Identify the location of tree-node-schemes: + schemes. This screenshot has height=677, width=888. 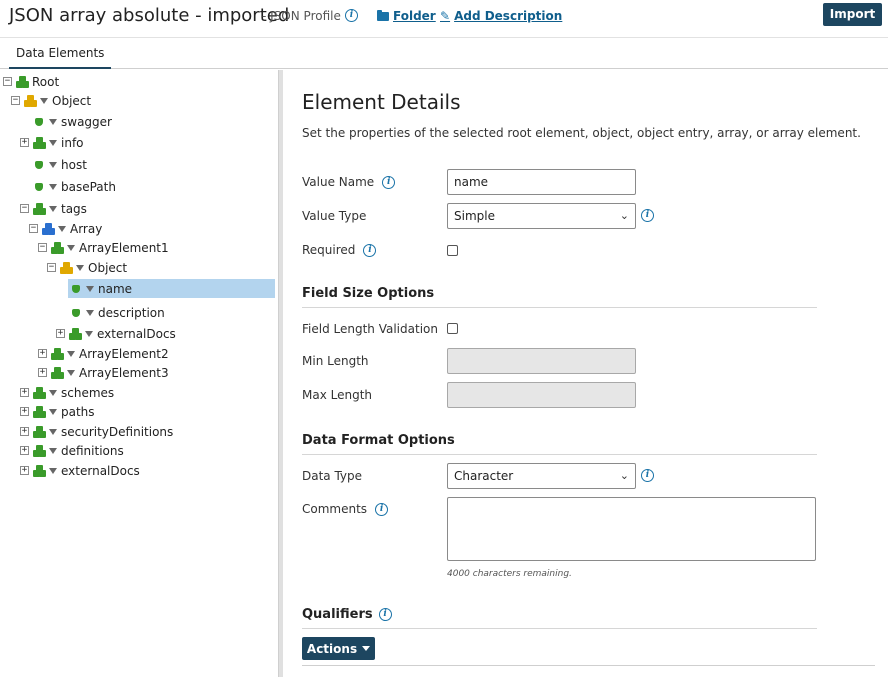
(67, 392).